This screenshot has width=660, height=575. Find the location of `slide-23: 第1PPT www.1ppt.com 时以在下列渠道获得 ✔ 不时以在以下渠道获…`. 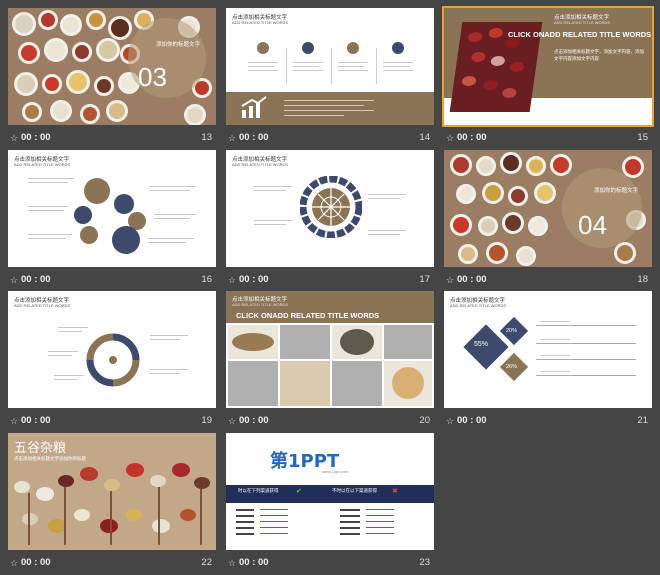

slide-23: 第1PPT www.1ppt.com 时以在下列渠道获得 ✔ 不时以在以下渠道获… is located at coordinates (330, 503).